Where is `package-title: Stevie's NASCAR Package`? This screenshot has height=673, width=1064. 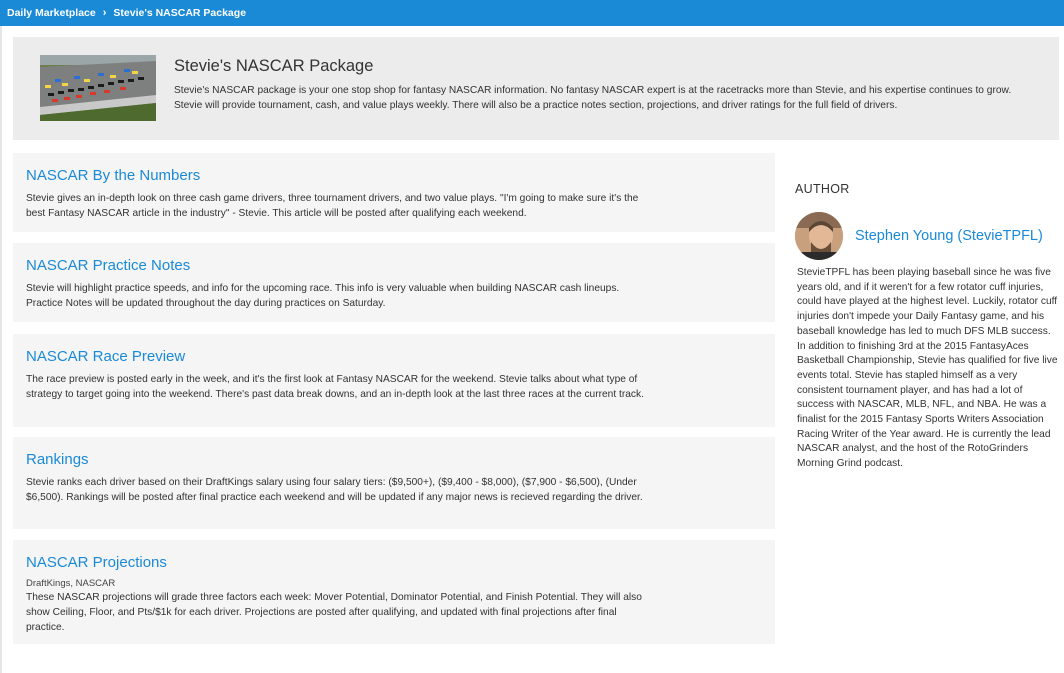
package-title: Stevie's NASCAR Package is located at coordinates (274, 66).